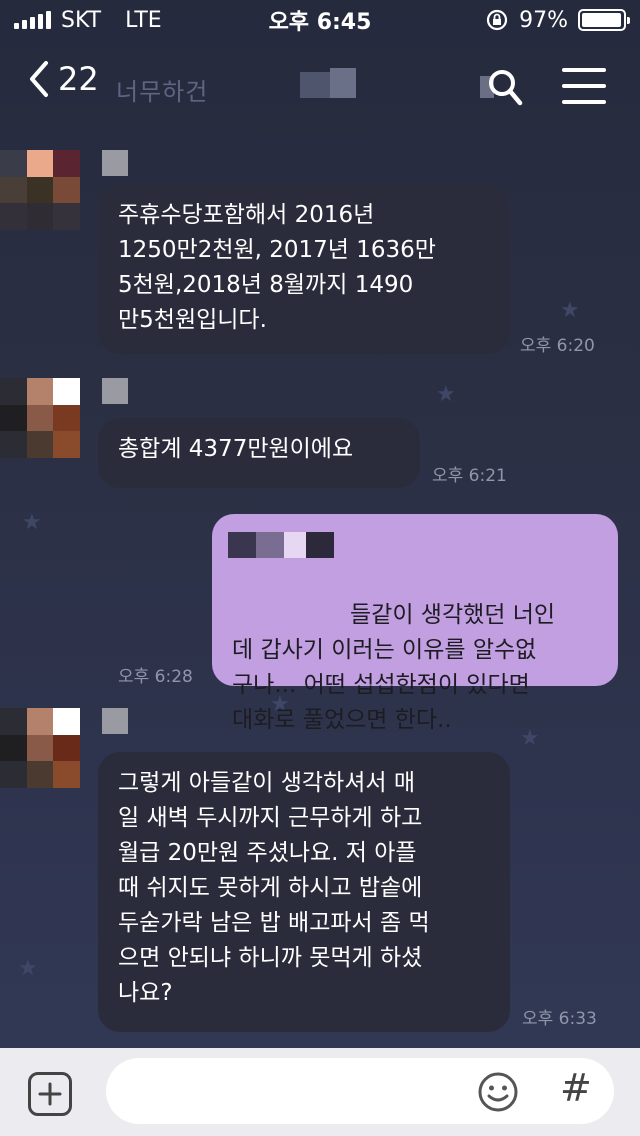 This screenshot has height=1136, width=640. I want to click on nav-bar: 22 너무하건, so click(320, 84).